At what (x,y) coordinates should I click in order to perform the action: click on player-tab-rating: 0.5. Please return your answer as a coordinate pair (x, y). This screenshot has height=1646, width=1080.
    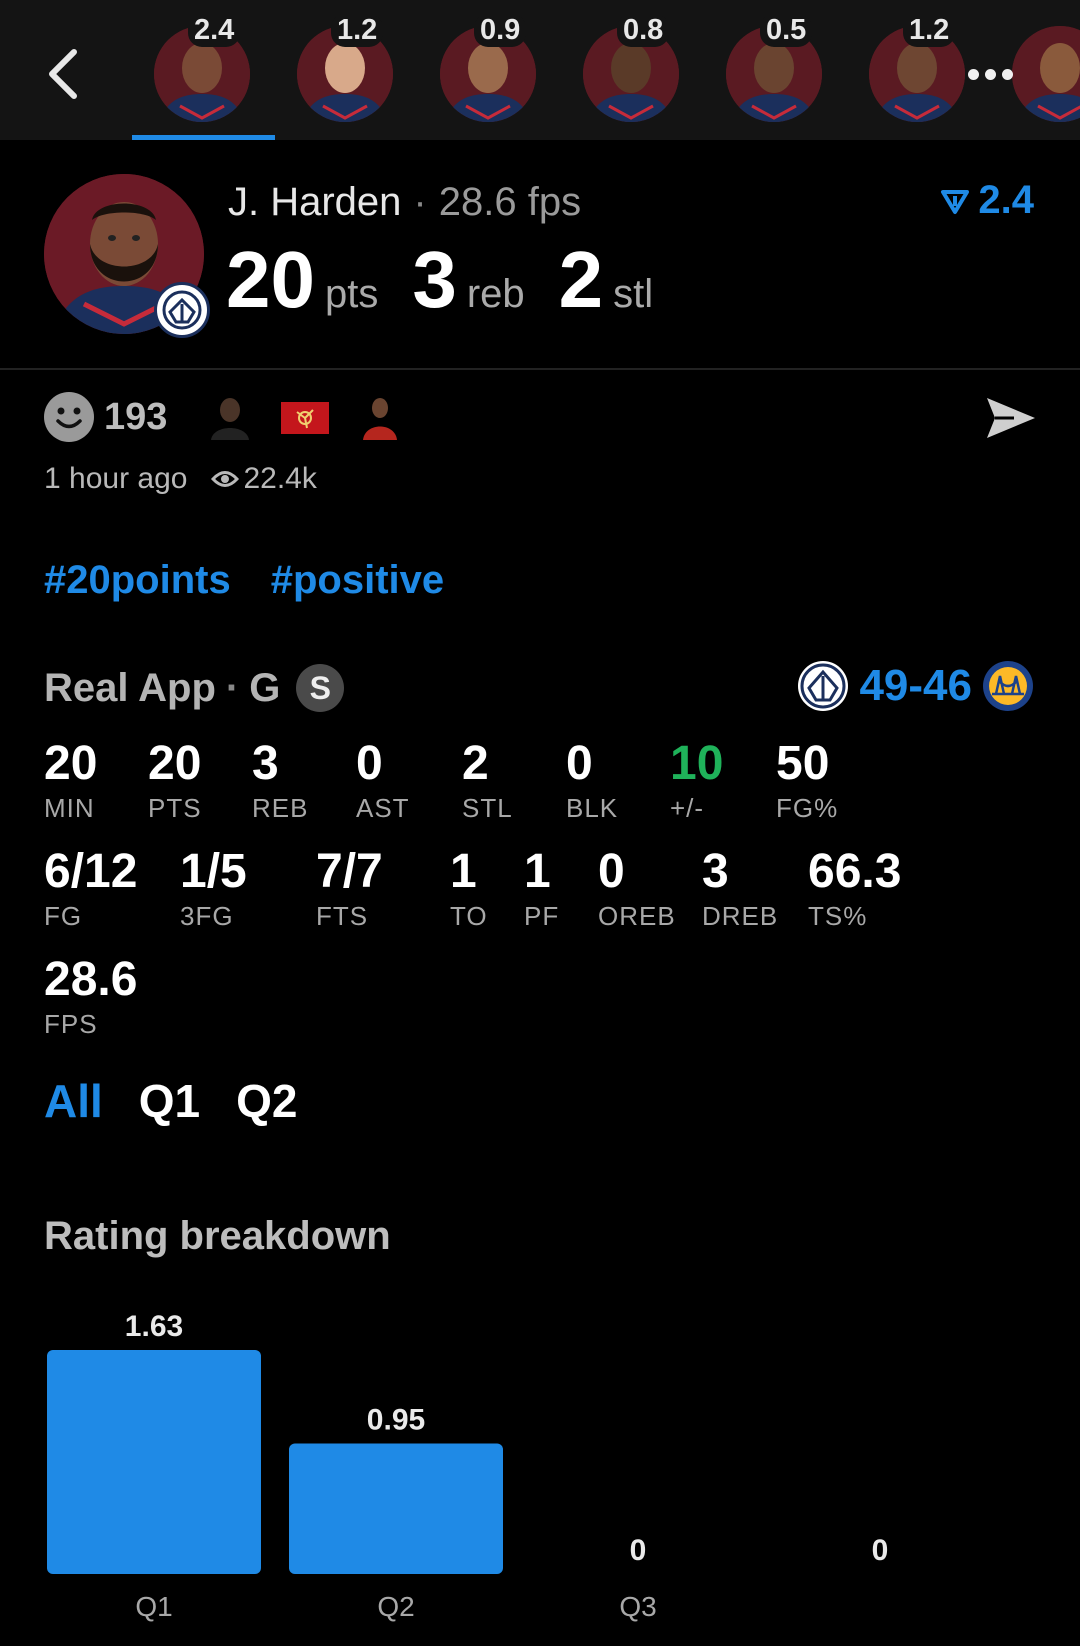
    Looking at the image, I should click on (786, 30).